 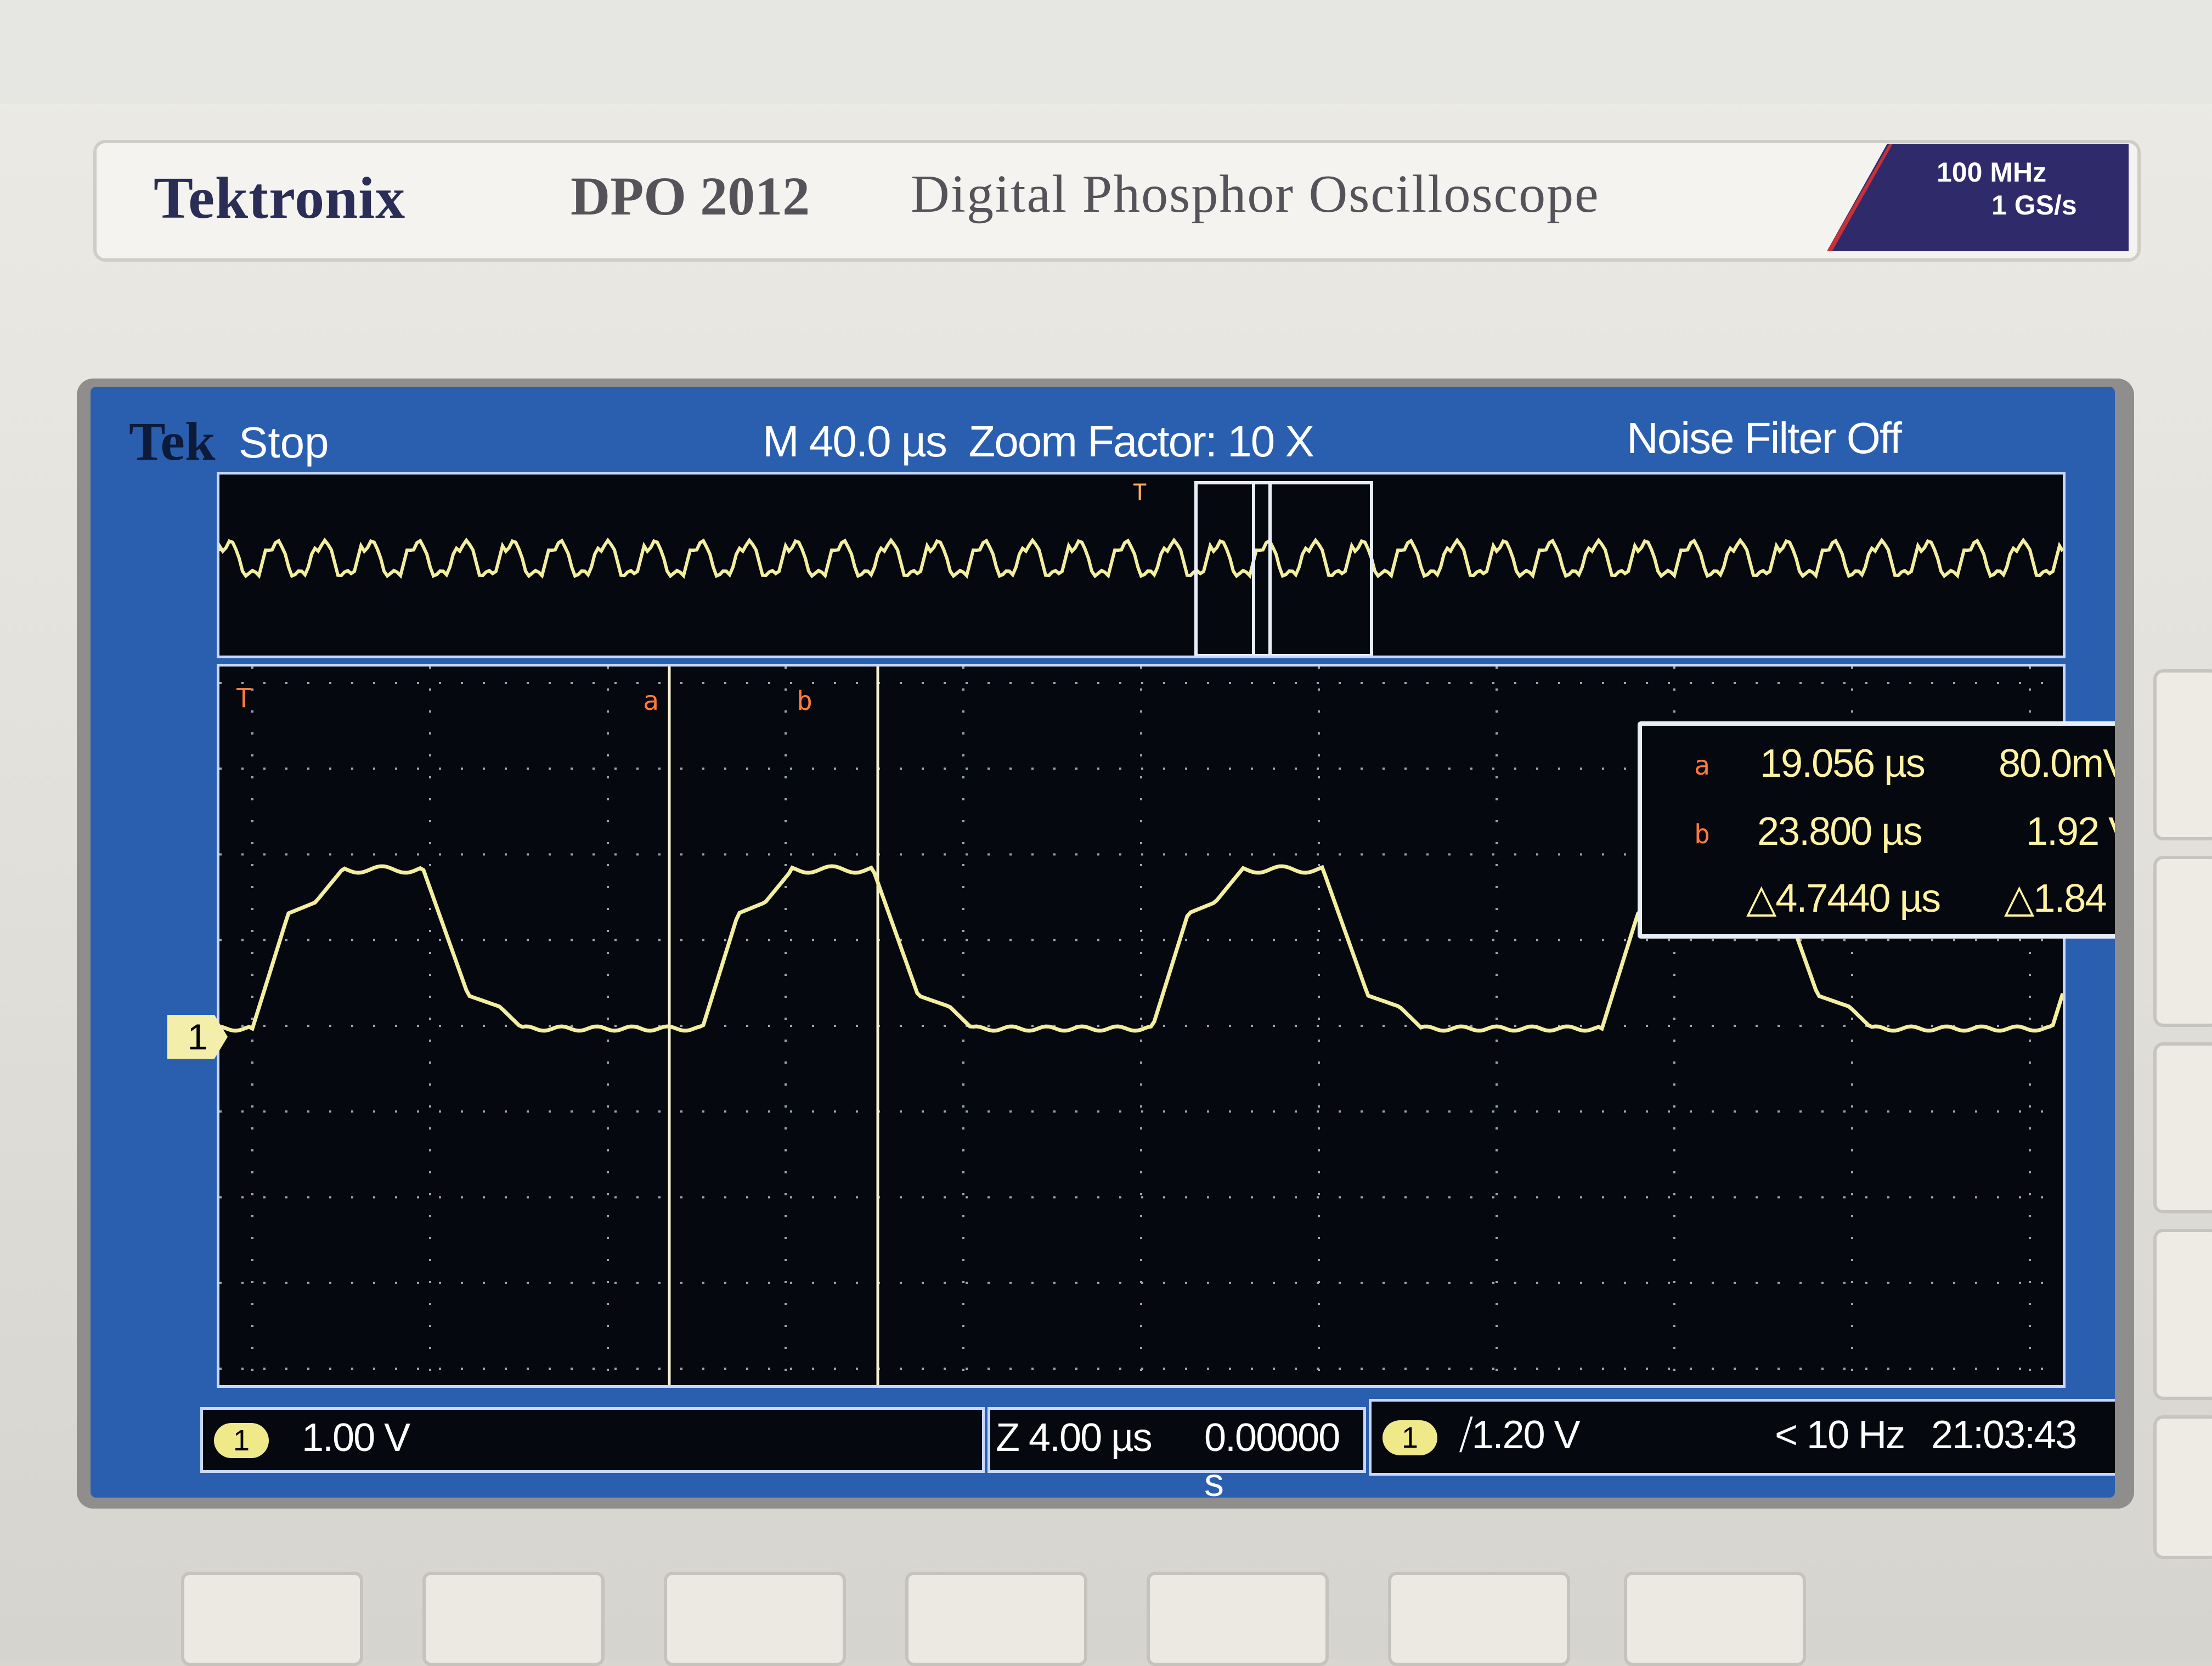 I want to click on zoom-position: 0.00000 s, so click(x=1272, y=1457).